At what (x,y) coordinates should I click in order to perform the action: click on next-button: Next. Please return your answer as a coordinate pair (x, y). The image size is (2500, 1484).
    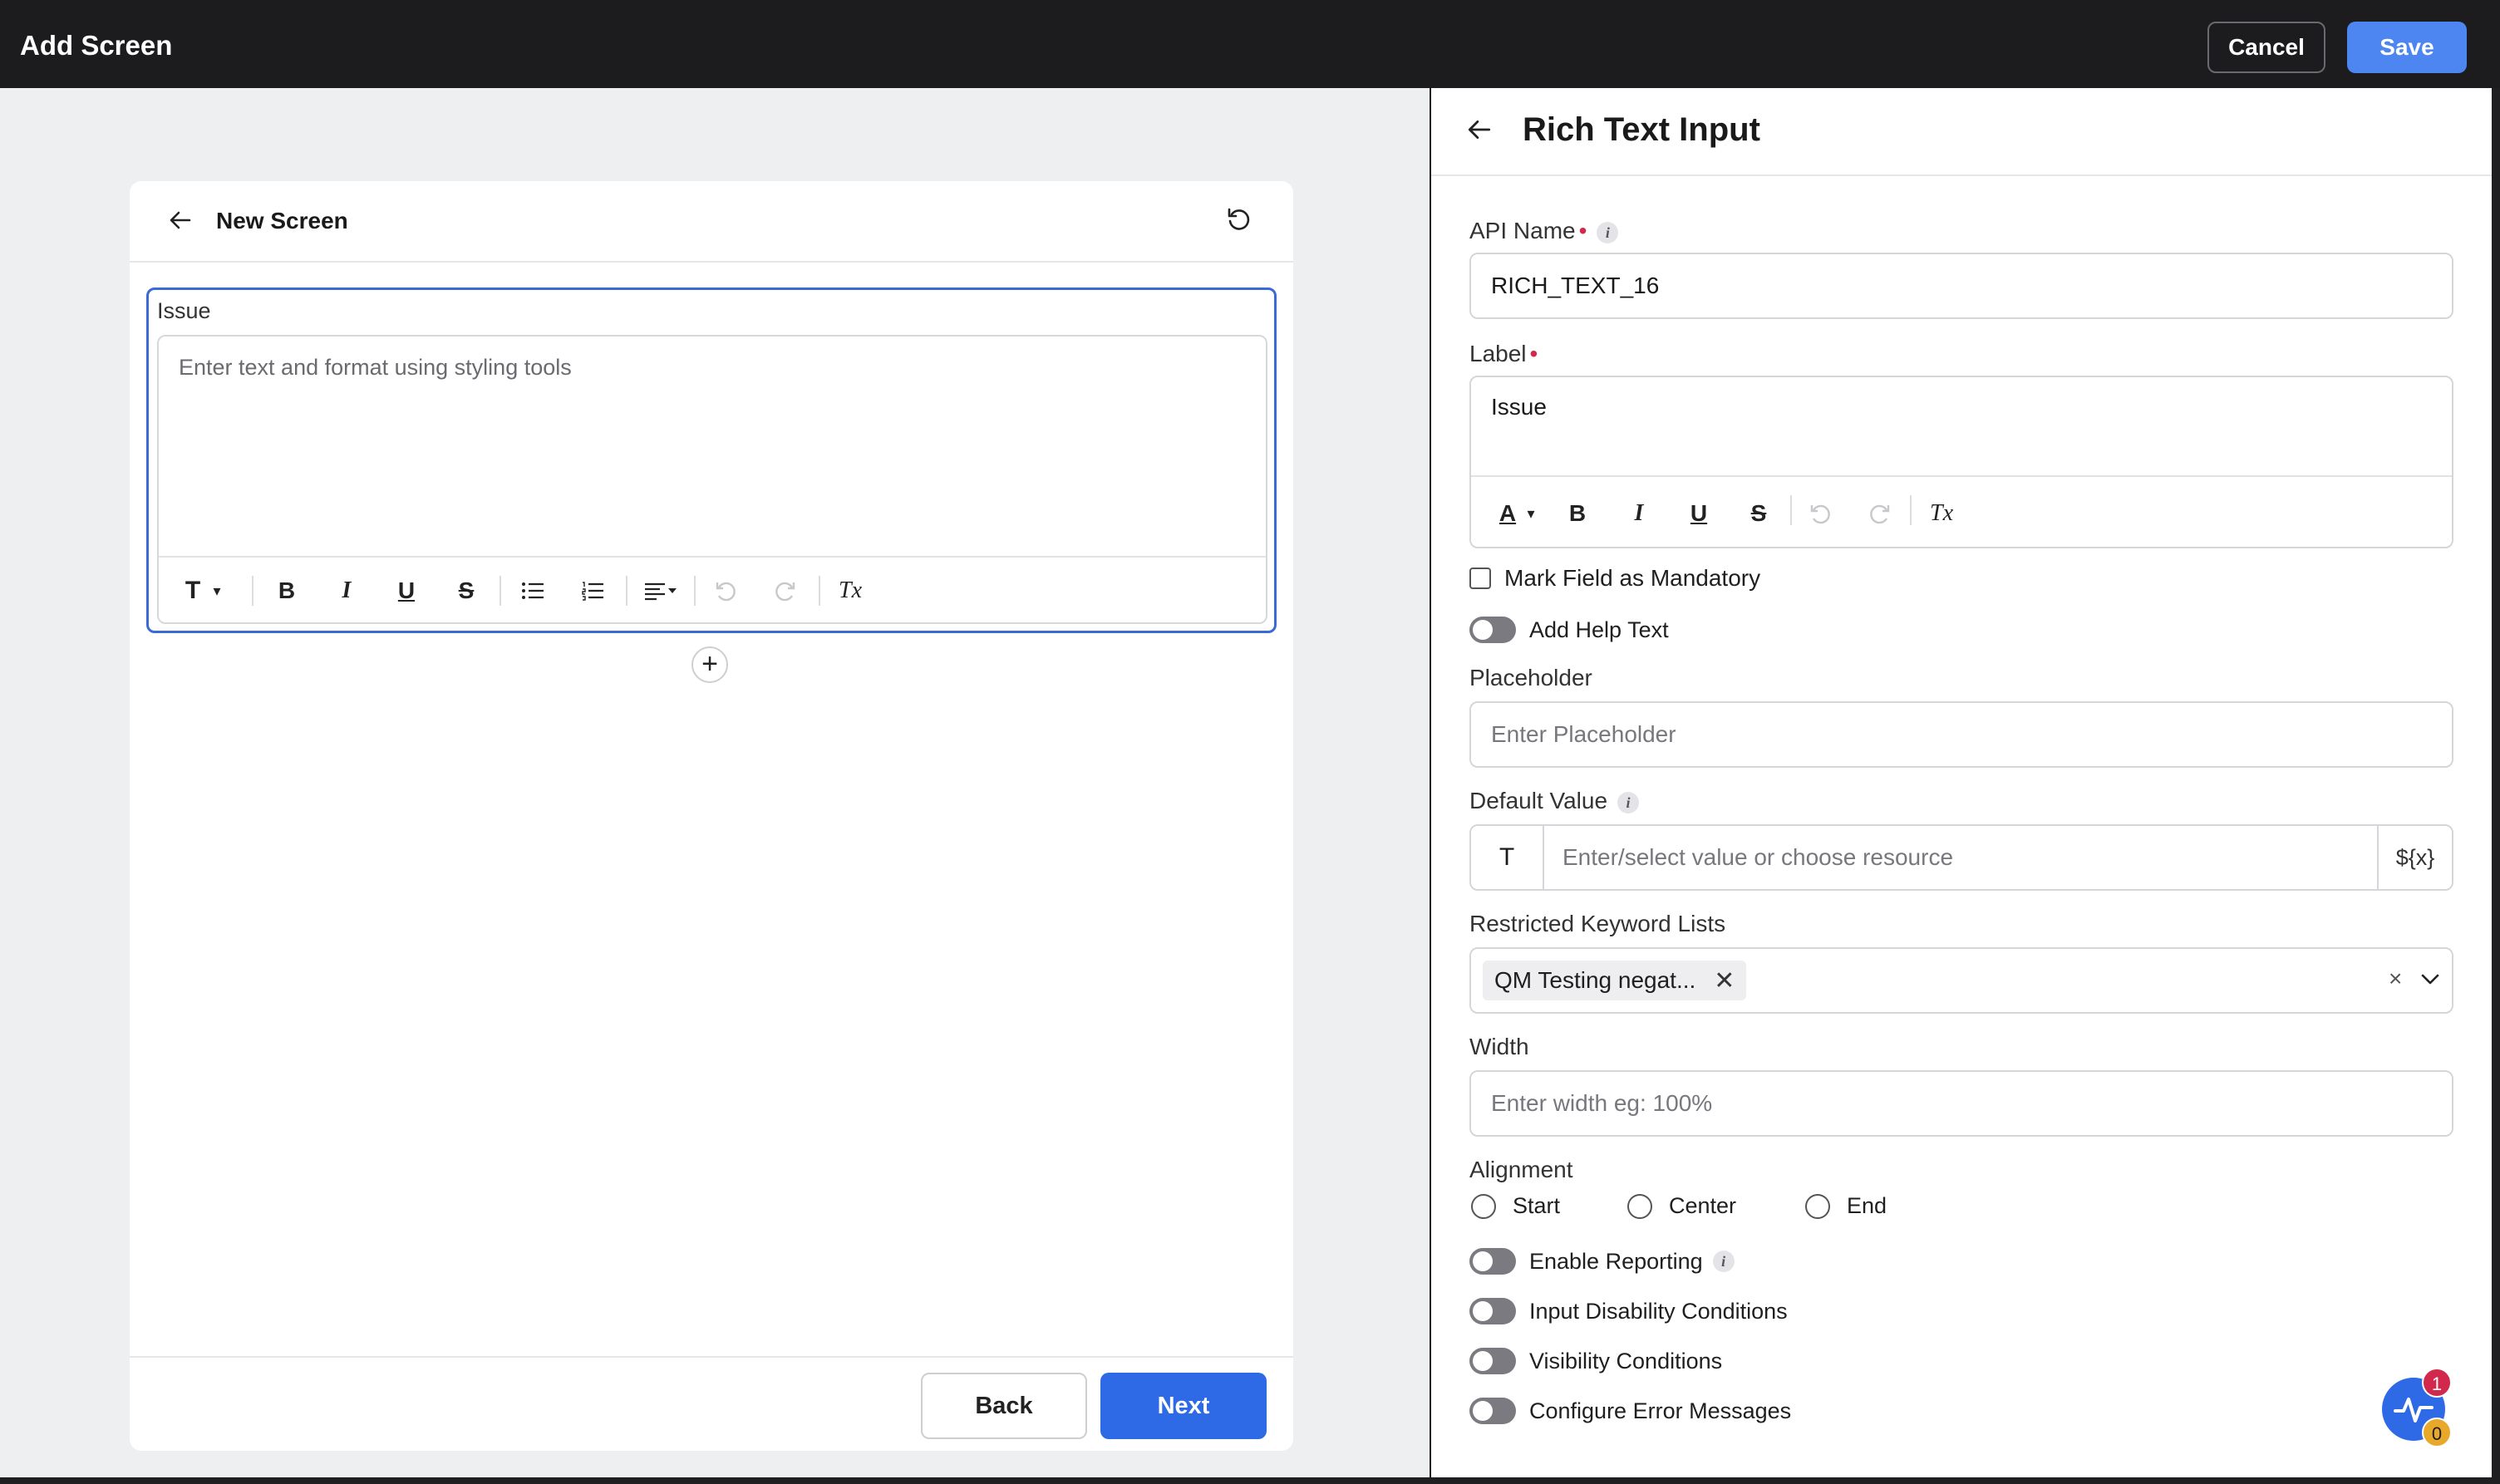
    Looking at the image, I should click on (1183, 1406).